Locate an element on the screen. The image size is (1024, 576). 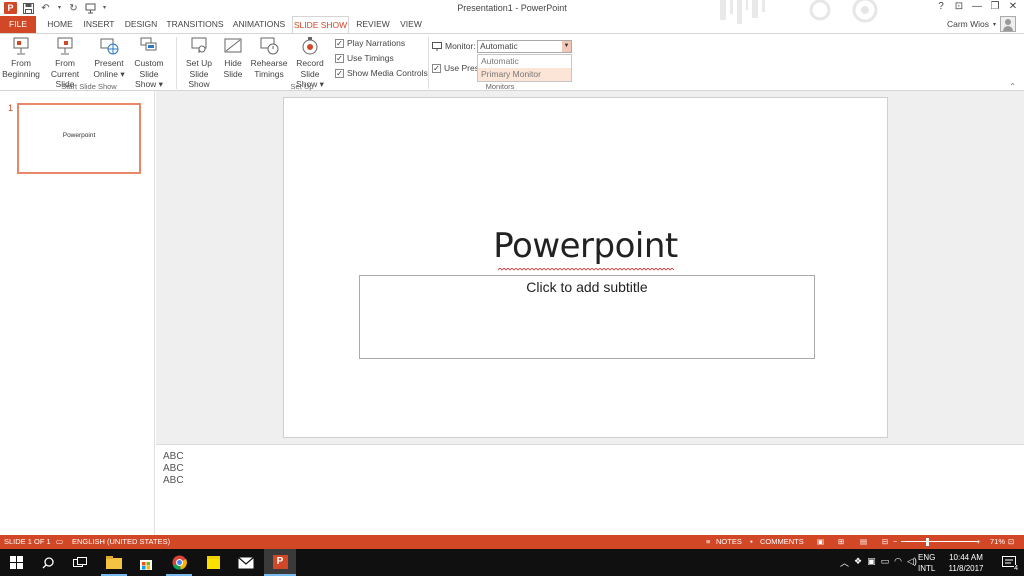
rehearse-timings-button: Rehearse Timings is located at coordinates (269, 57).